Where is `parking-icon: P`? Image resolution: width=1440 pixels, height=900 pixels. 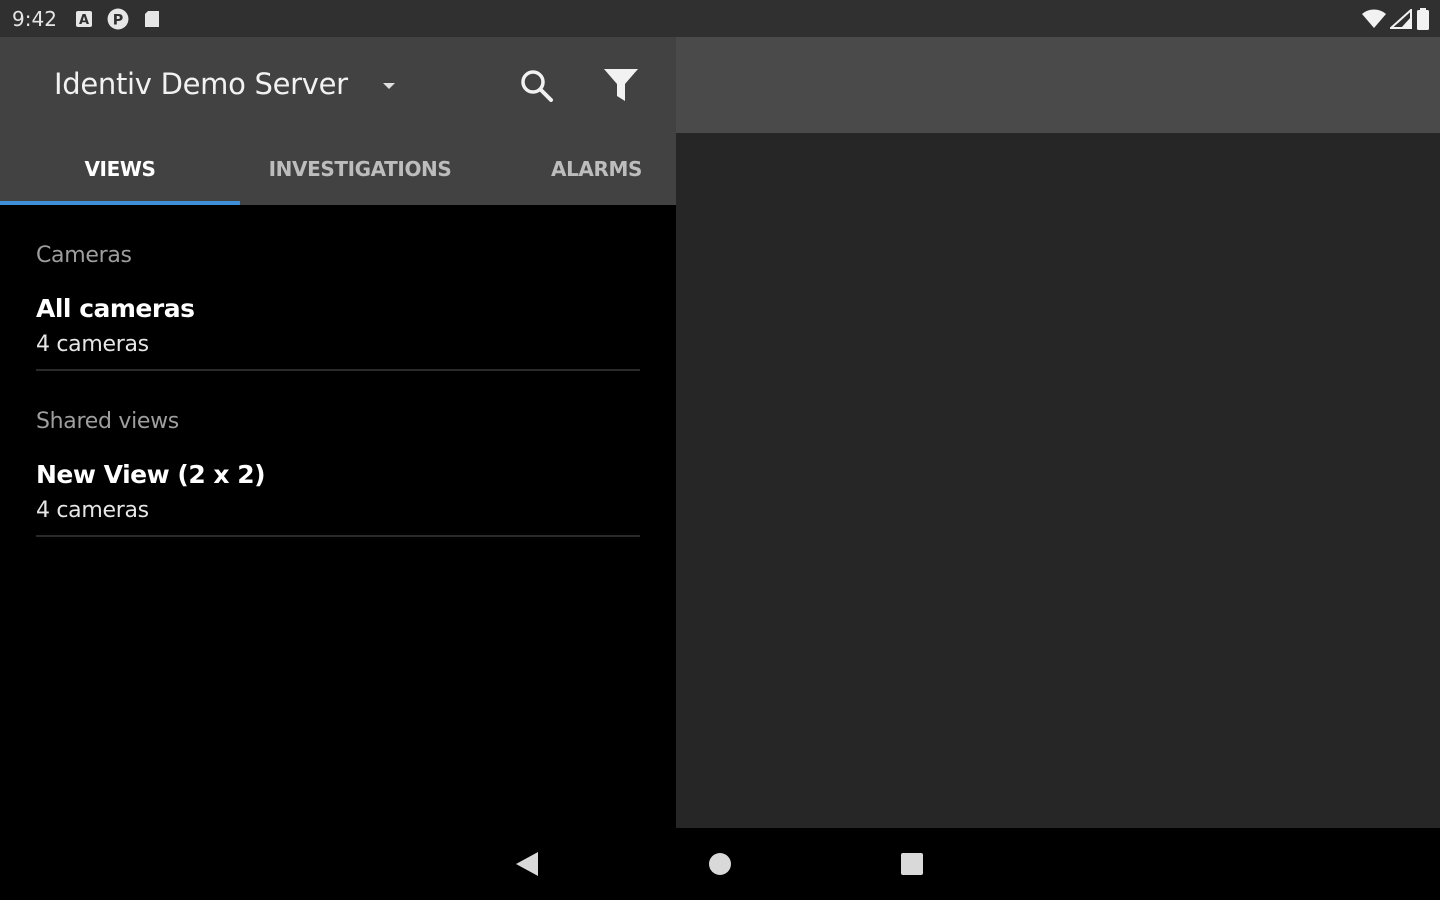 parking-icon: P is located at coordinates (118, 18).